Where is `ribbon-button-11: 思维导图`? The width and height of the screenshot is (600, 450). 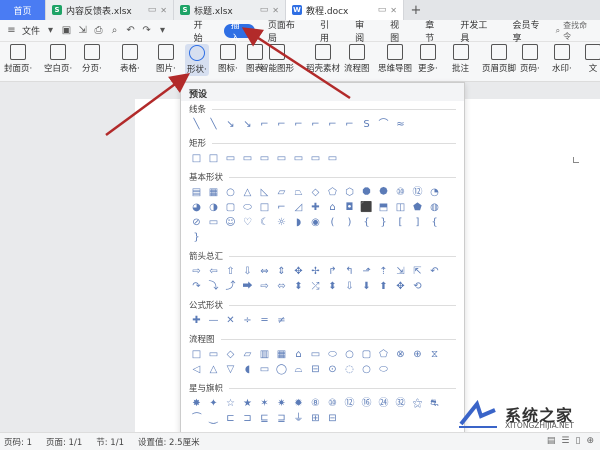 ribbon-button-11: 思维导图 is located at coordinates (395, 59).